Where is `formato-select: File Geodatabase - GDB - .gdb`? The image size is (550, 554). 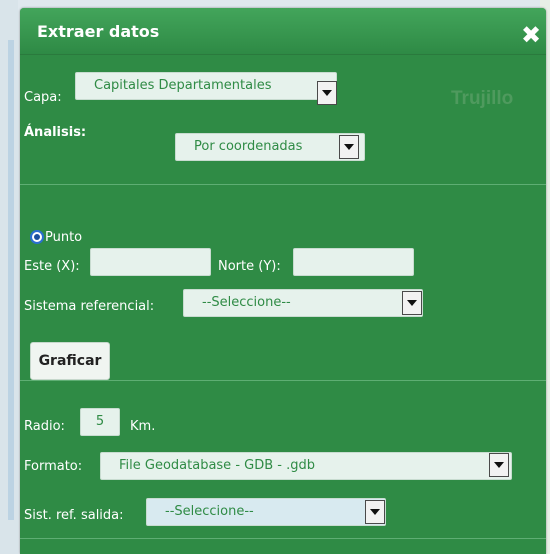
formato-select: File Geodatabase - GDB - .gdb is located at coordinates (306, 466).